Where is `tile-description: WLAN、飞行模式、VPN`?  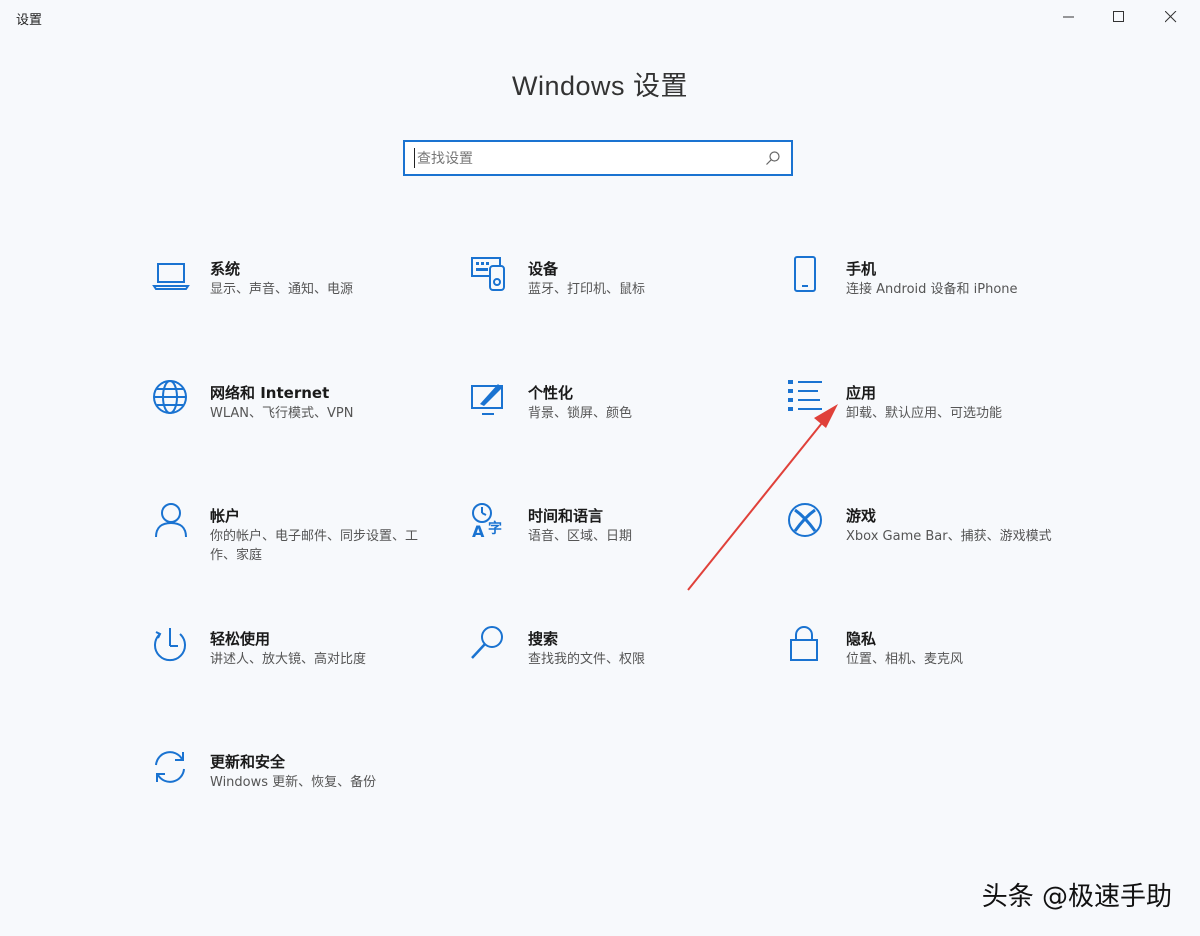
tile-description: WLAN、飞行模式、VPN is located at coordinates (282, 413).